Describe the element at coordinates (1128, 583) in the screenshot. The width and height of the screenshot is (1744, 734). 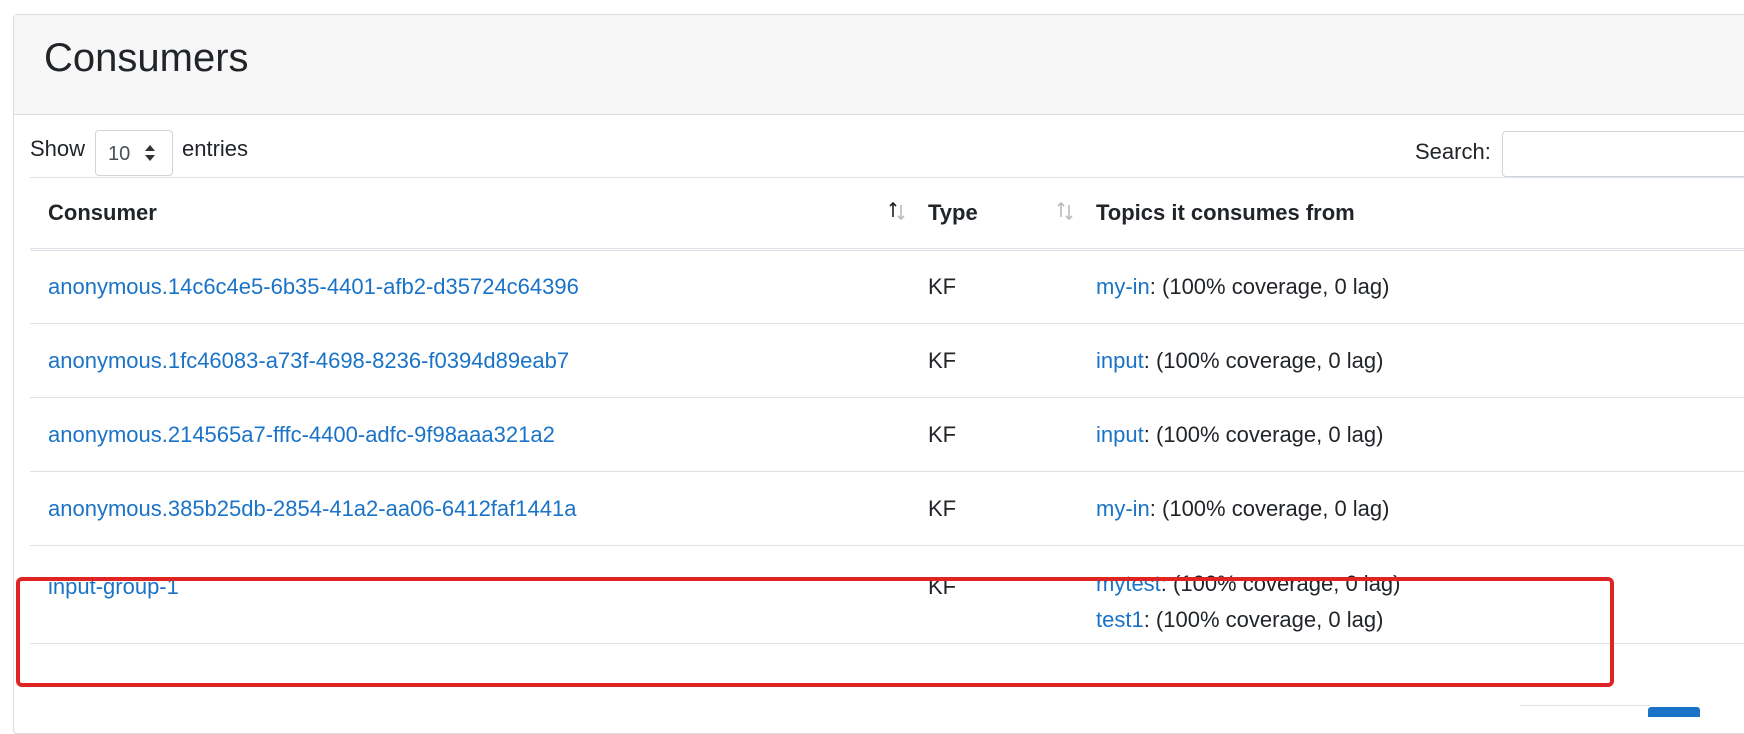
I see `topic-link: mytest` at that location.